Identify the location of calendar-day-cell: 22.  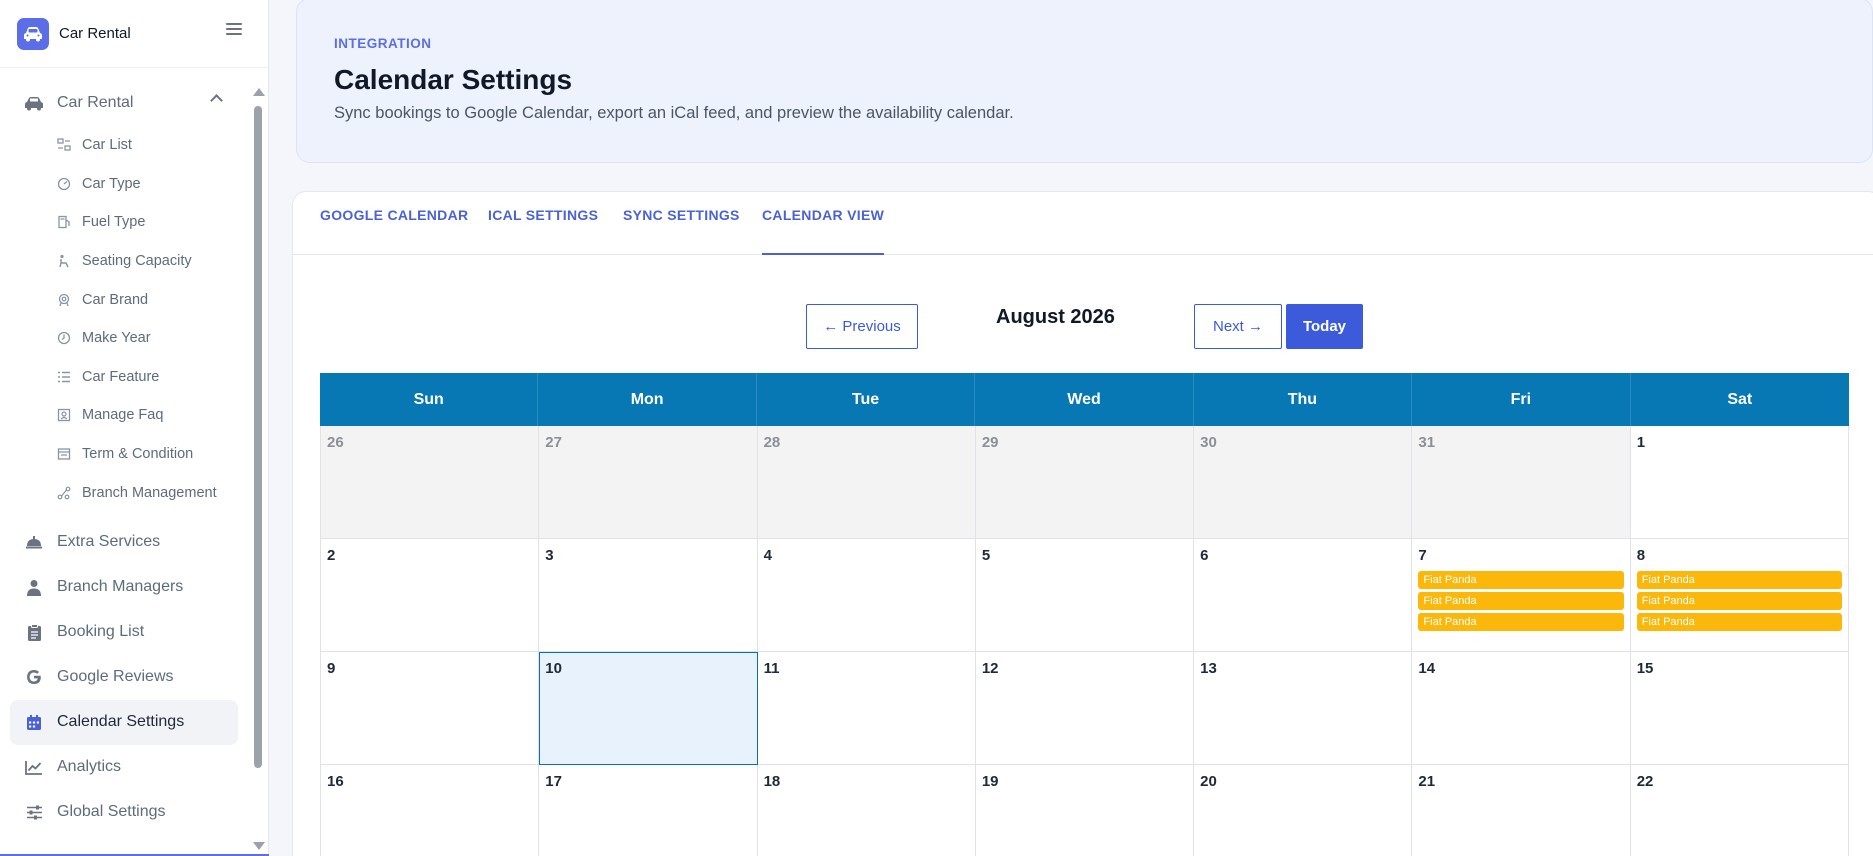
(1739, 810).